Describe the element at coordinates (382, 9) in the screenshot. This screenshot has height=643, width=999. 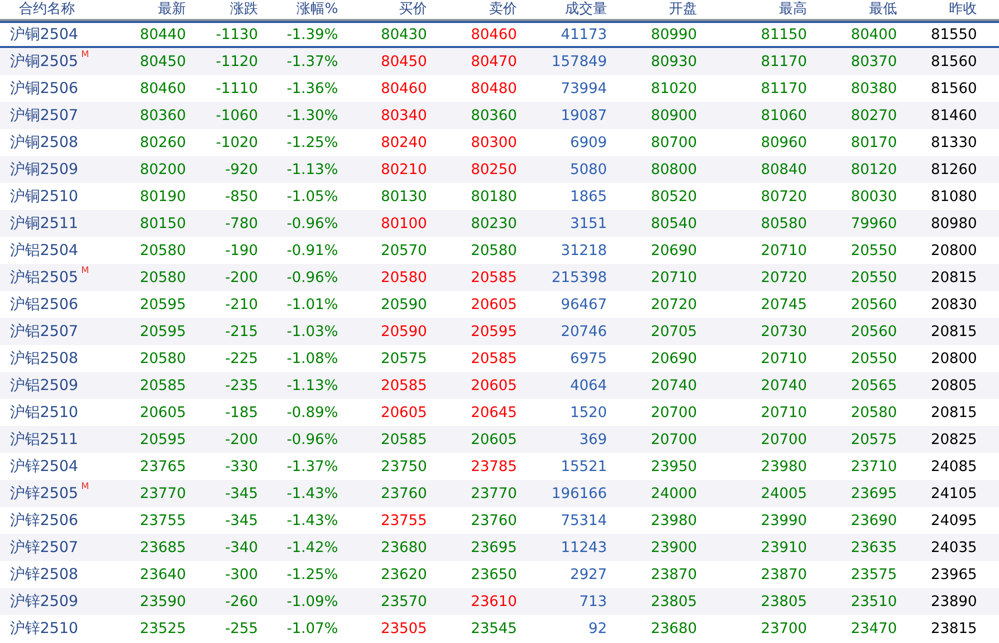
I see `column-header: 买价` at that location.